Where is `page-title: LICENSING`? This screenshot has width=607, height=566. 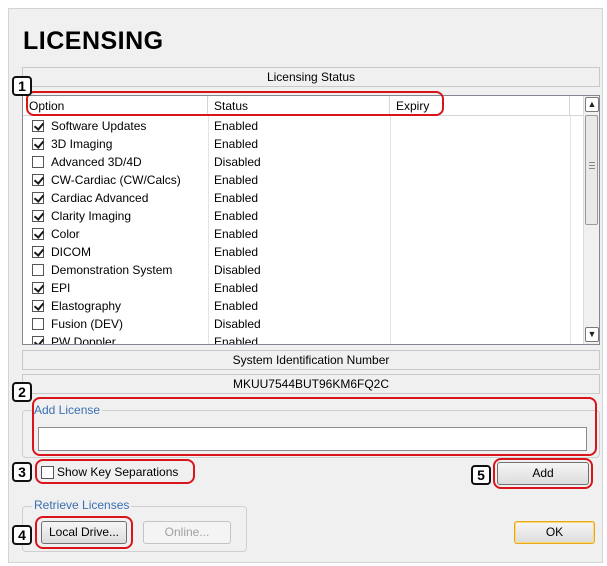 page-title: LICENSING is located at coordinates (93, 41).